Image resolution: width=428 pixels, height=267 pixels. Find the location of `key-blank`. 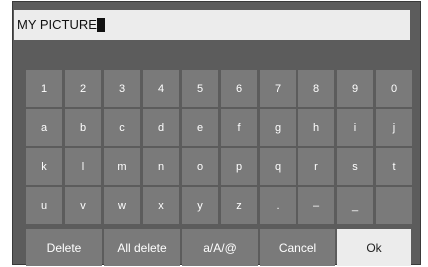

key-blank is located at coordinates (394, 205).